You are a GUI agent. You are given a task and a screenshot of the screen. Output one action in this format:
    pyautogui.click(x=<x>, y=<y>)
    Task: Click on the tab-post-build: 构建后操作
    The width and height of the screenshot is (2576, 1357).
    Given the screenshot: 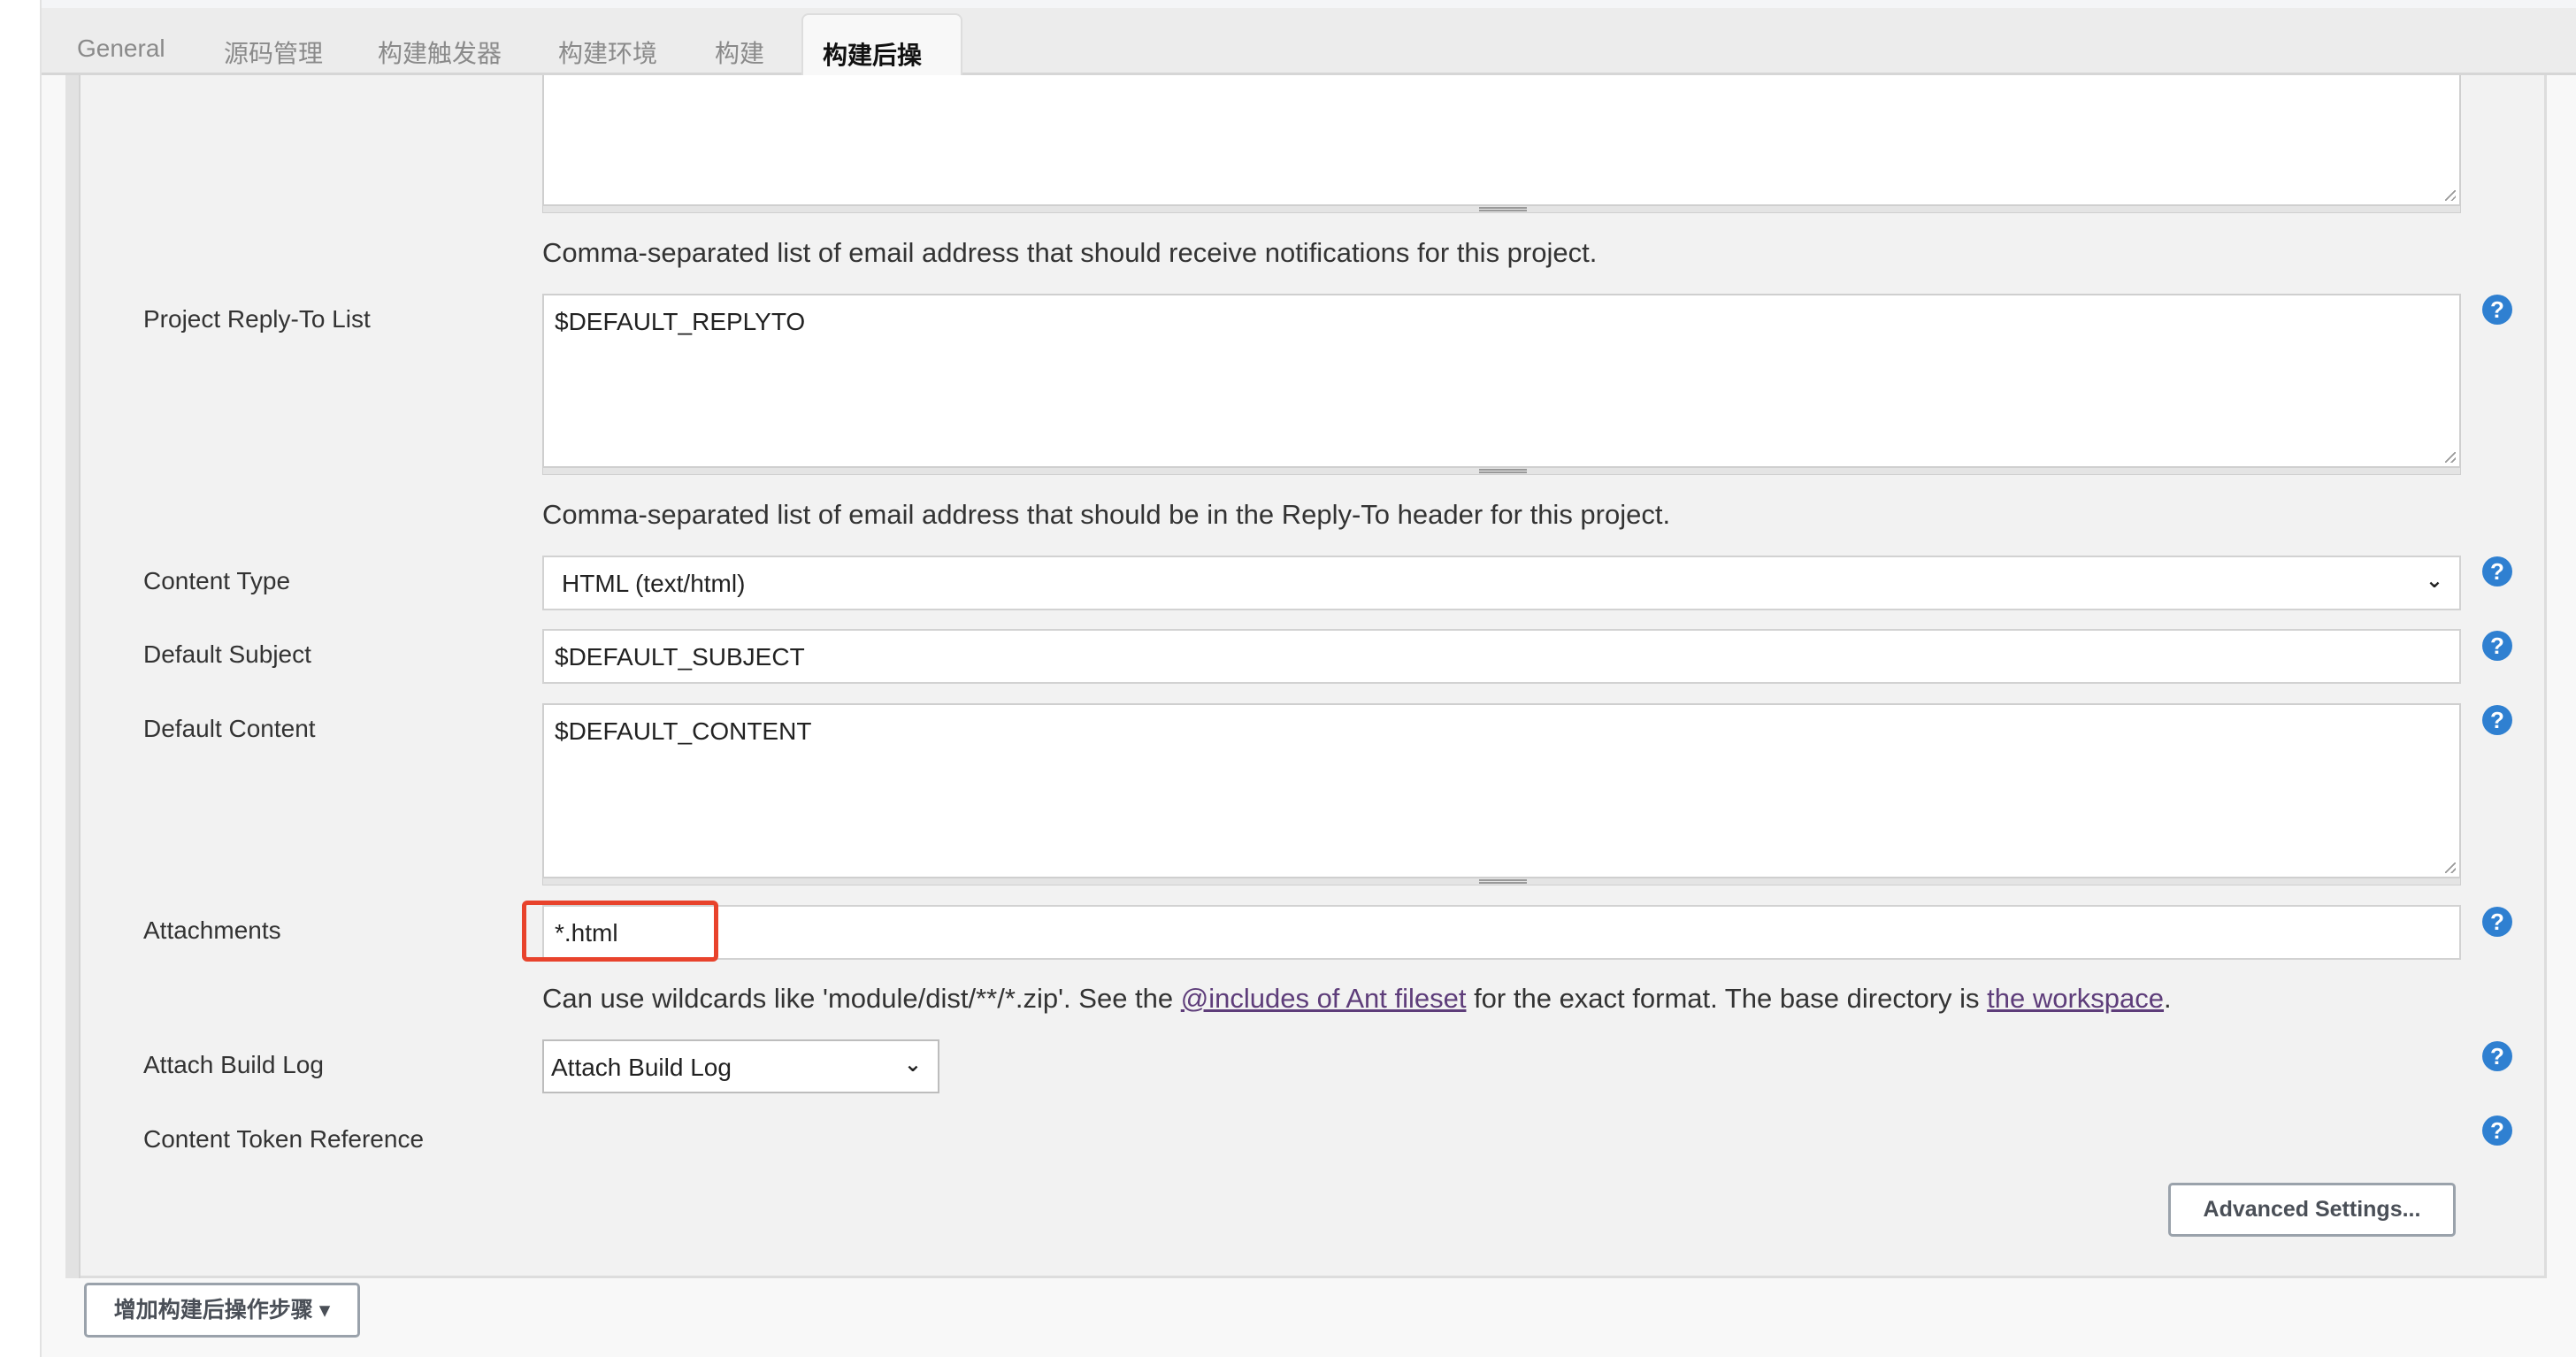 What is the action you would take?
    pyautogui.click(x=881, y=58)
    